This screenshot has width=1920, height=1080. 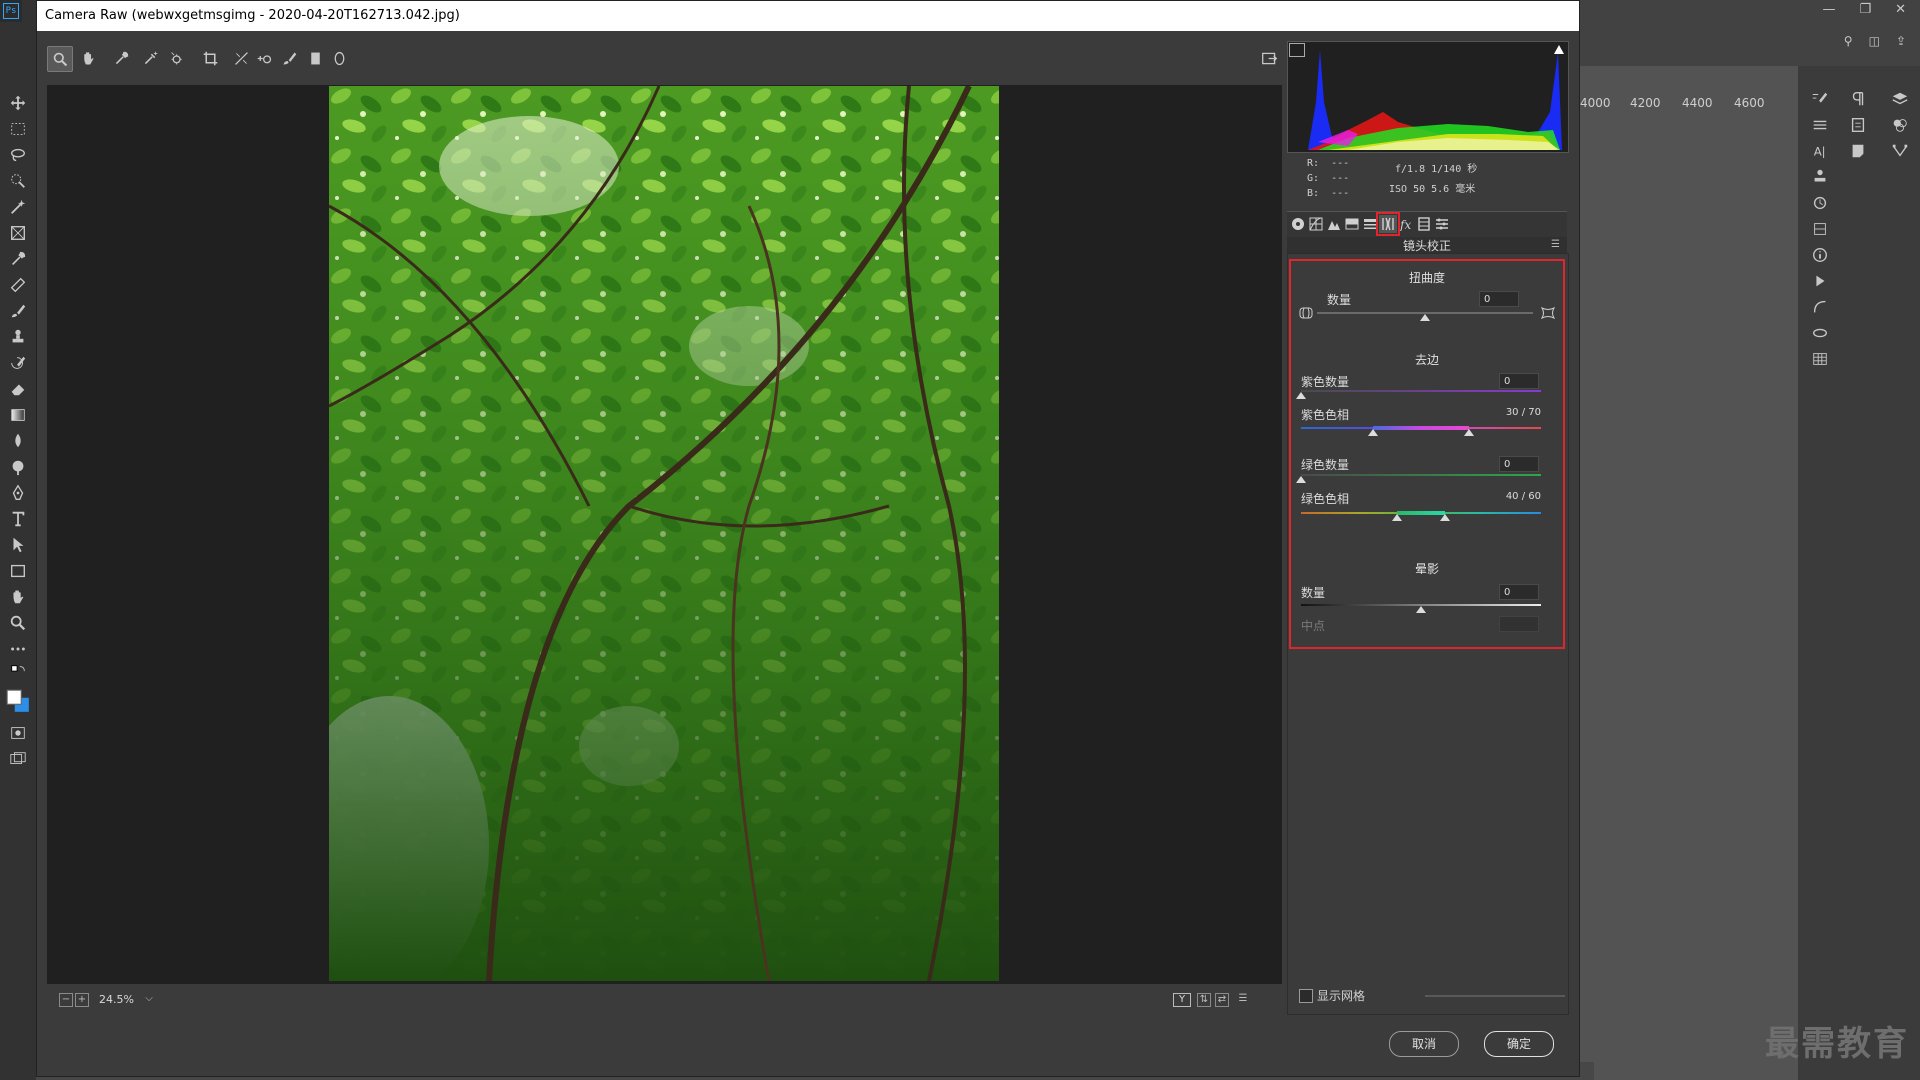 I want to click on hand-icon, so click(x=88, y=58).